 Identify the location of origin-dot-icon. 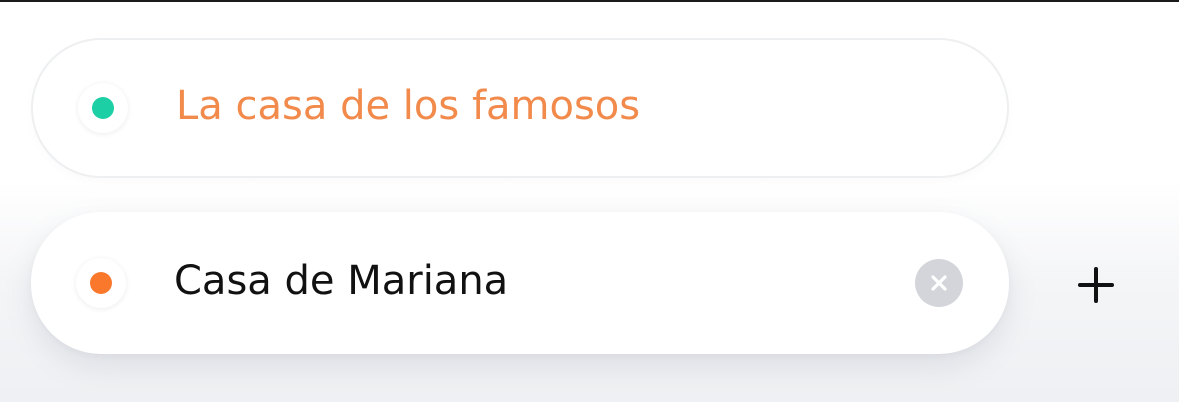
(103, 108).